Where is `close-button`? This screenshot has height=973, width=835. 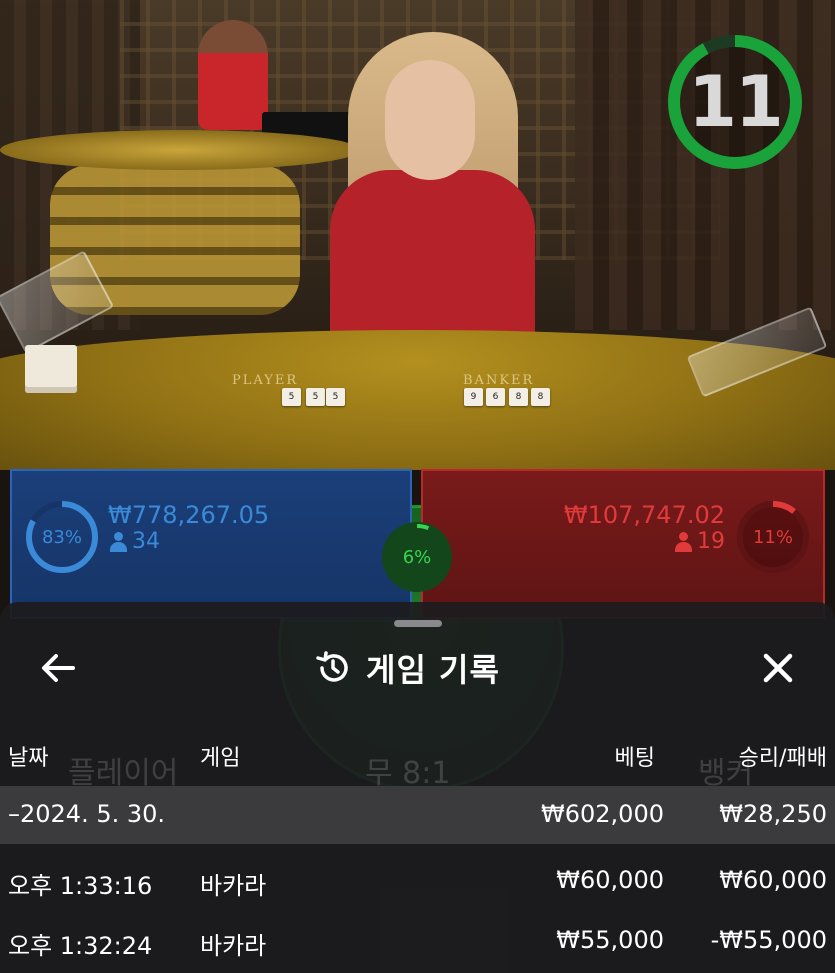
close-button is located at coordinates (778, 668).